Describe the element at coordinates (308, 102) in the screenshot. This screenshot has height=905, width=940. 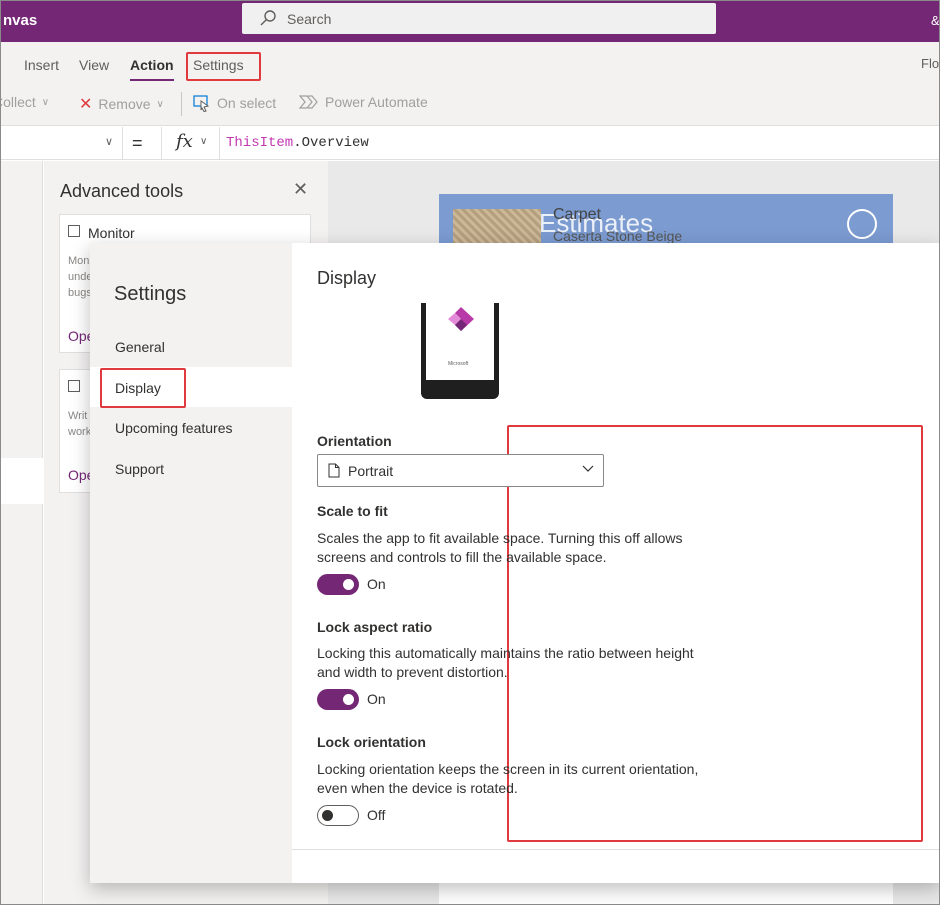
I see `power-automate-icon` at that location.